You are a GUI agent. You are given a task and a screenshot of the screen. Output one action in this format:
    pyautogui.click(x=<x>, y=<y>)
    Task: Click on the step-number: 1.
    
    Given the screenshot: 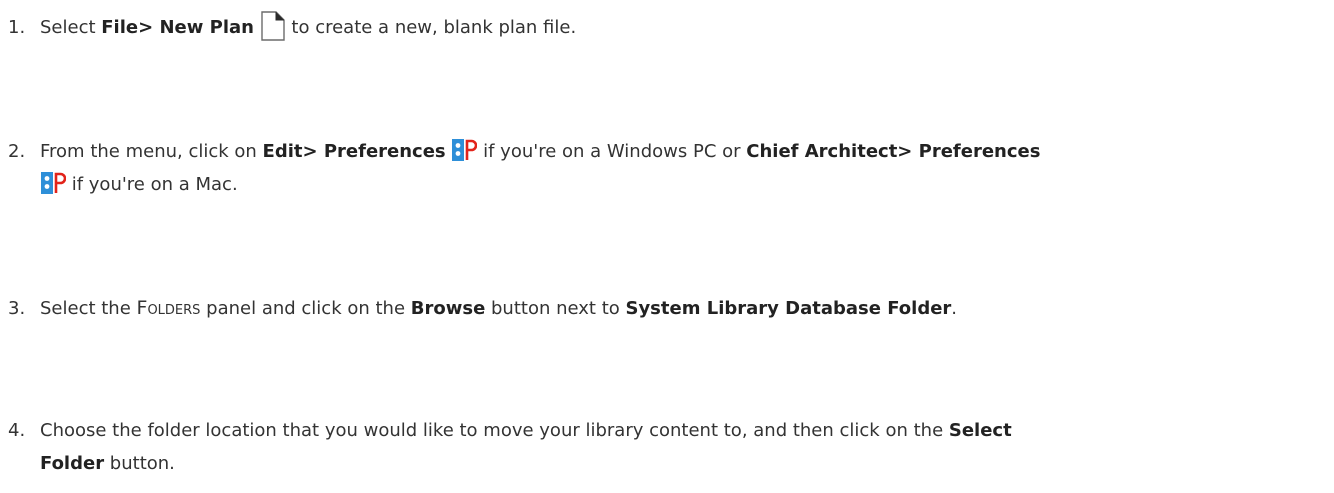 What is the action you would take?
    pyautogui.click(x=17, y=27)
    